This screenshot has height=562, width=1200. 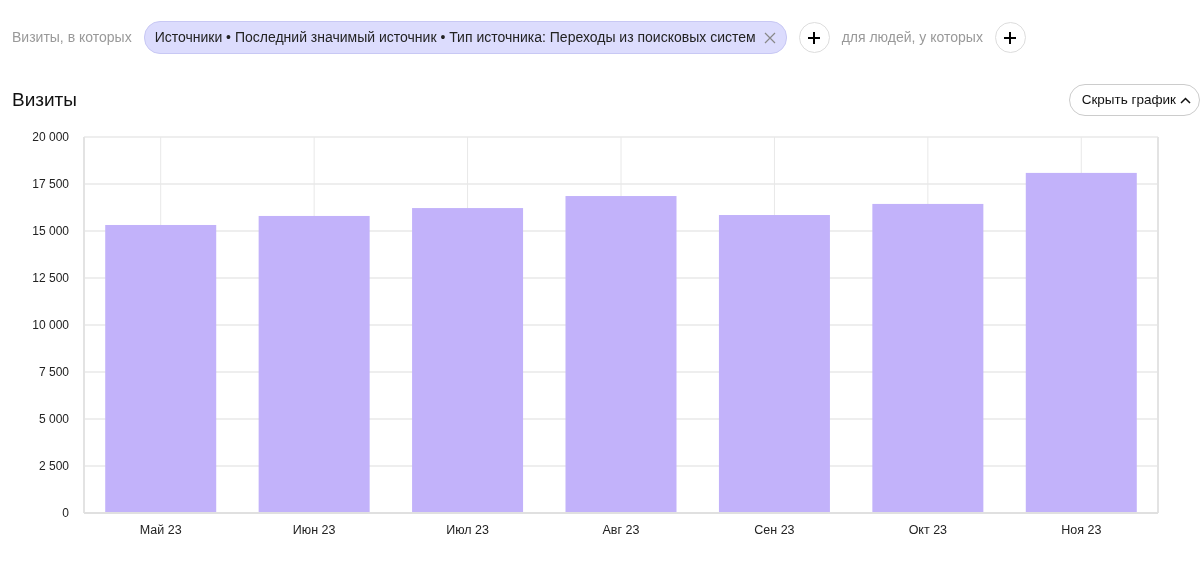 What do you see at coordinates (1081, 530) in the screenshot?
I see `x-axis-label: Ноя 23` at bounding box center [1081, 530].